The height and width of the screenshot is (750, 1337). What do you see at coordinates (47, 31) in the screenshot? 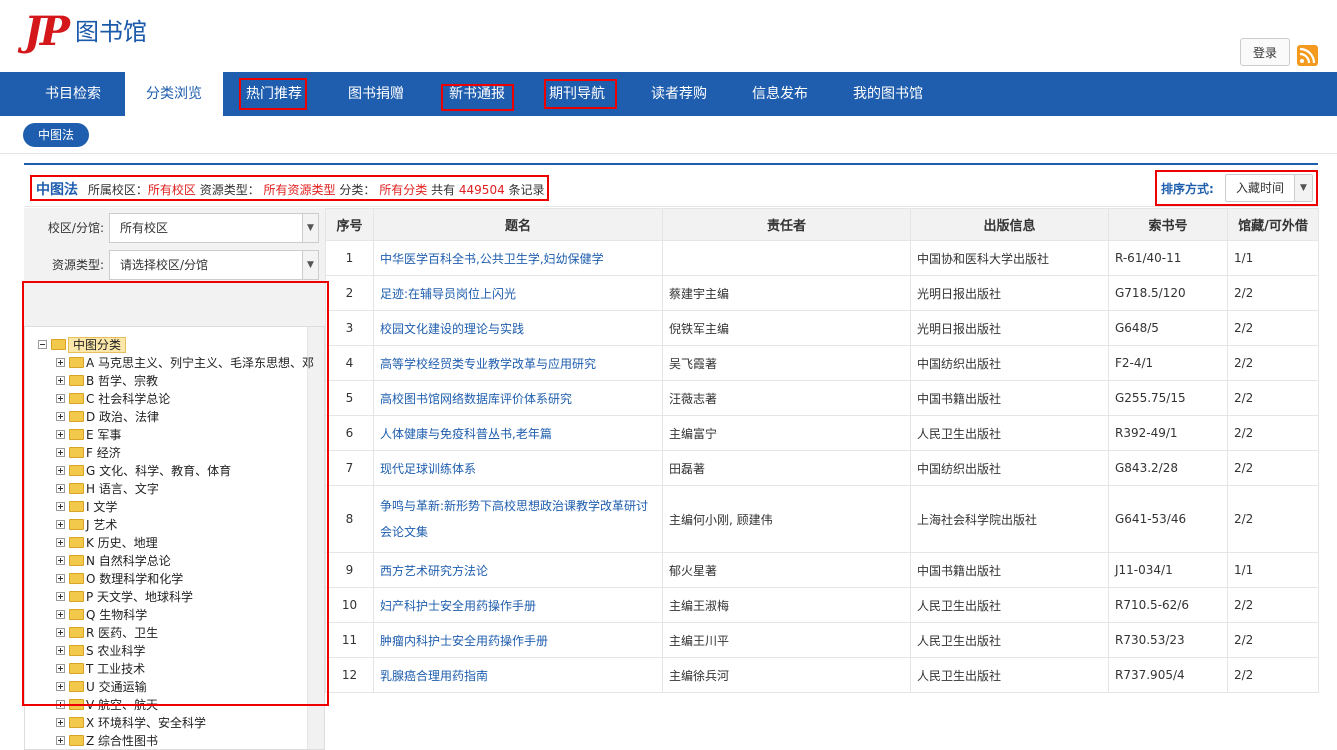
I see `logo-mark: JP` at bounding box center [47, 31].